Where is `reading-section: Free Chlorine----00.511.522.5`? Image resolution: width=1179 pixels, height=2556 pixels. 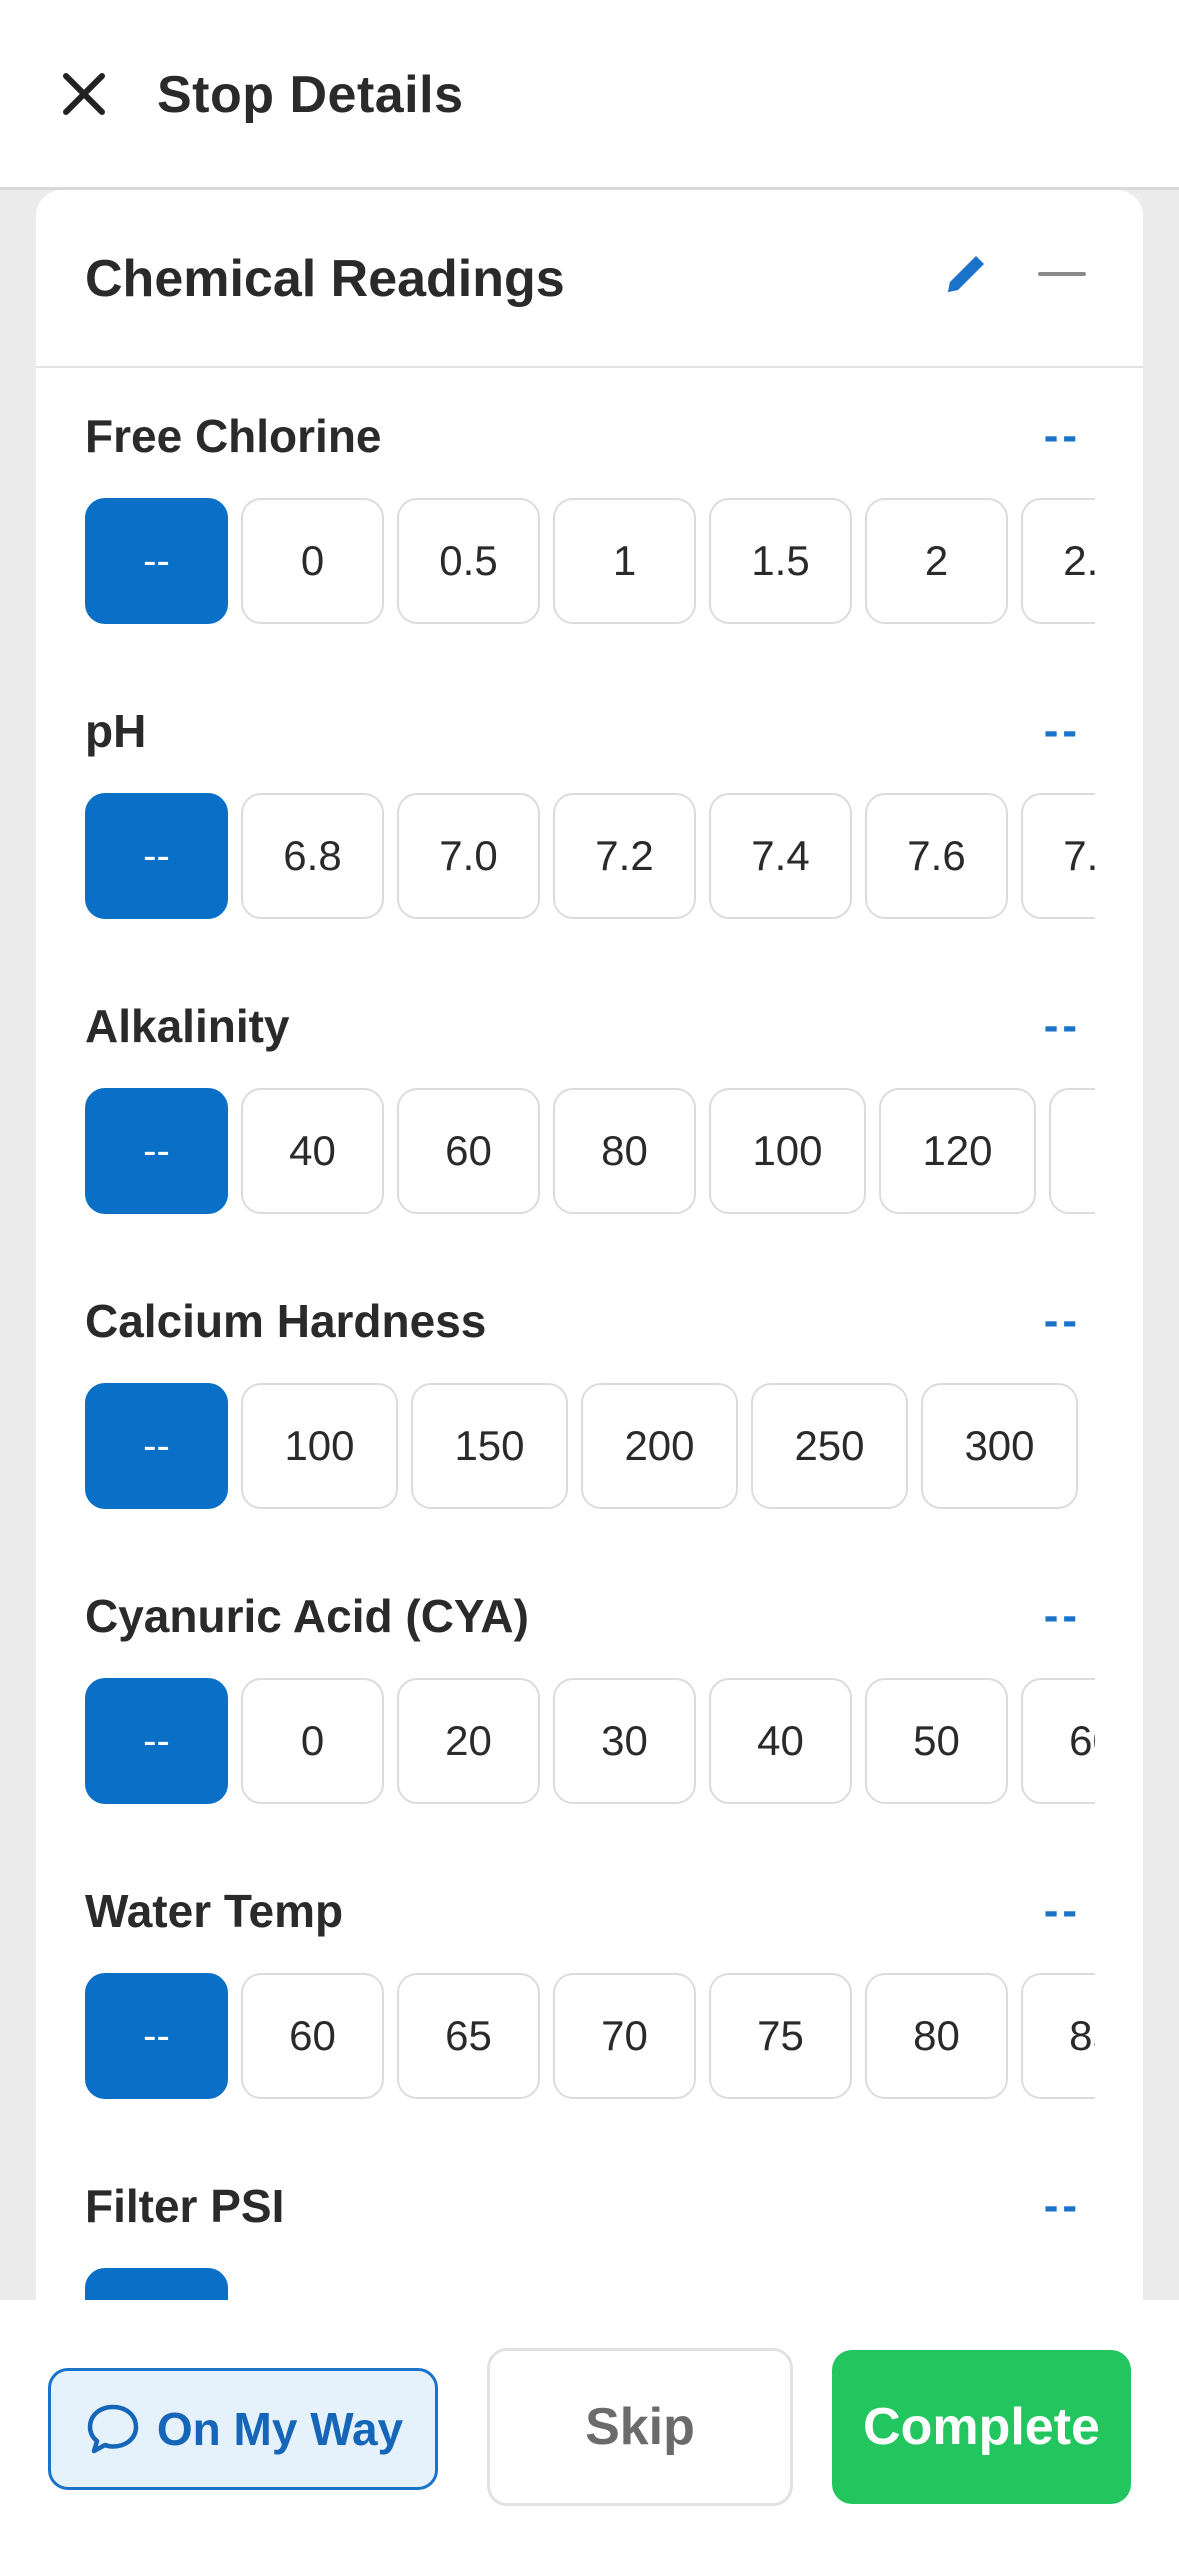
reading-section: Free Chlorine----00.511.522.5 is located at coordinates (608, 553).